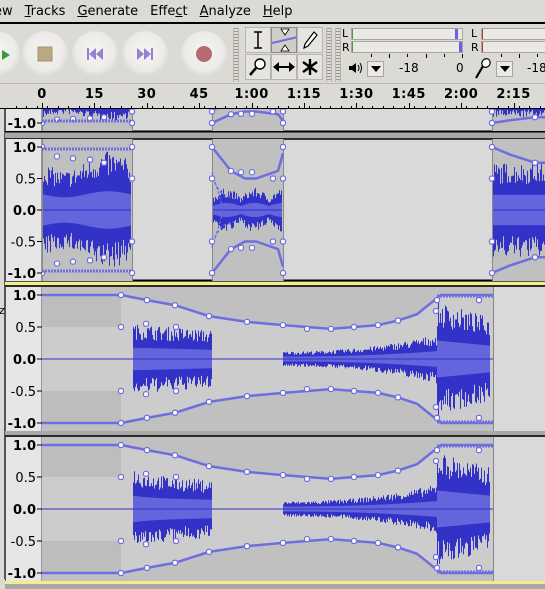  What do you see at coordinates (310, 40) in the screenshot?
I see `draw-tool-button` at bounding box center [310, 40].